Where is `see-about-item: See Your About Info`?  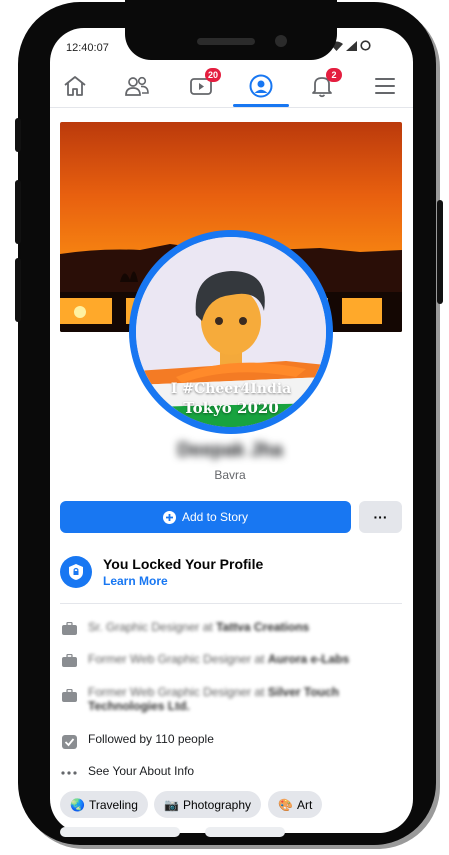
see-about-item: See Your About Info is located at coordinates (231, 773).